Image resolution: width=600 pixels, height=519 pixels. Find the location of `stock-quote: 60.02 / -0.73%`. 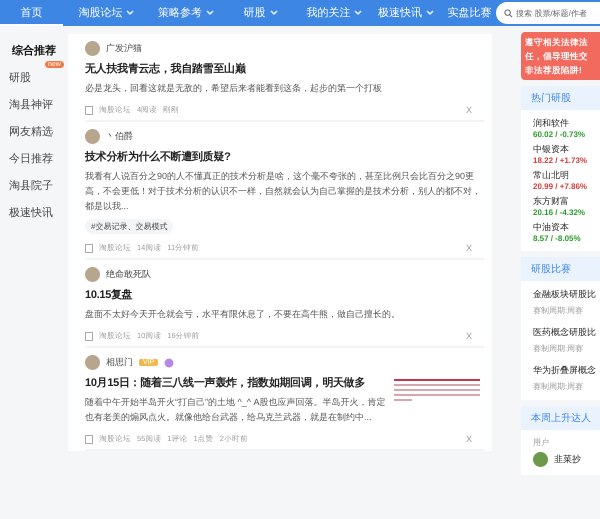

stock-quote: 60.02 / -0.73% is located at coordinates (559, 134).